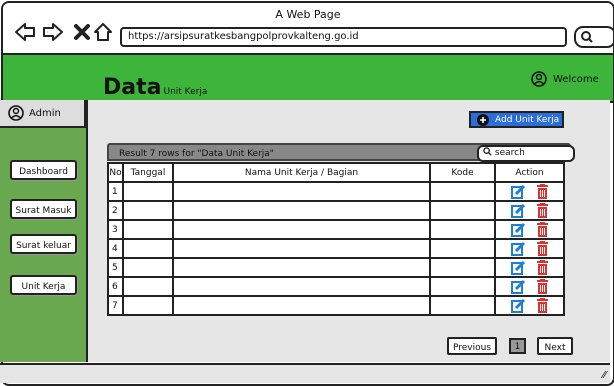 This screenshot has width=614, height=386. I want to click on row-number: 5, so click(115, 267).